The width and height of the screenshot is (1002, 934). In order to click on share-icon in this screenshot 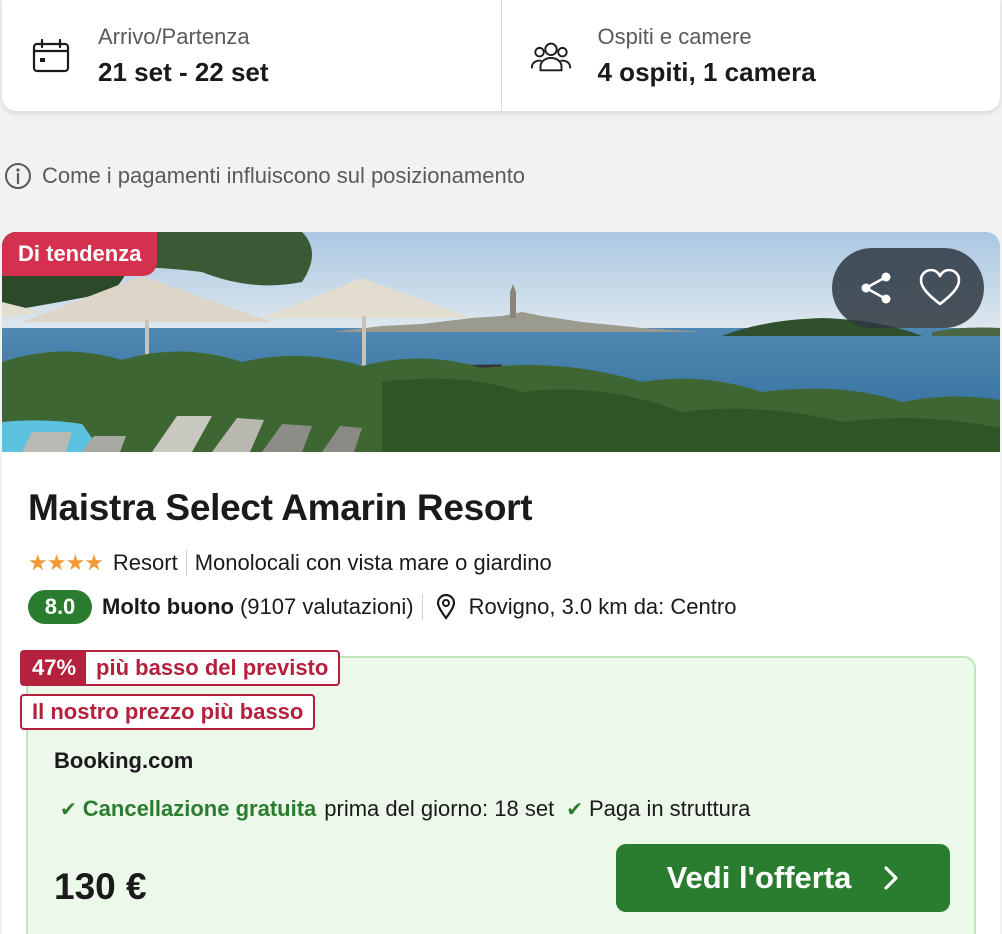, I will do `click(876, 288)`.